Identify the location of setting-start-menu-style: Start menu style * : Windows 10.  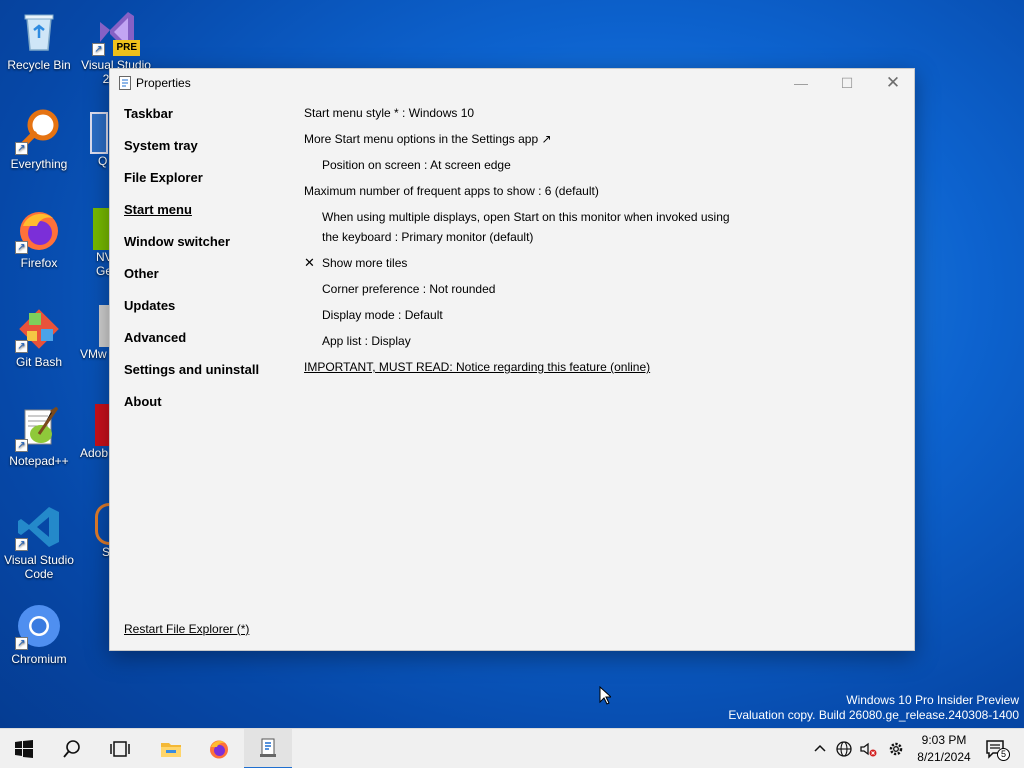
(604, 113).